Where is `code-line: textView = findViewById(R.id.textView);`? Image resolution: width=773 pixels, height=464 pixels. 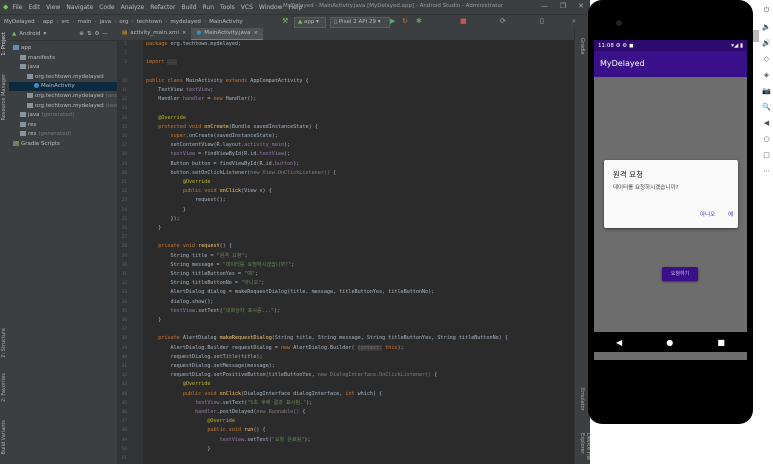
code-line: textView = findViewById(R.id.textView); is located at coordinates (218, 154).